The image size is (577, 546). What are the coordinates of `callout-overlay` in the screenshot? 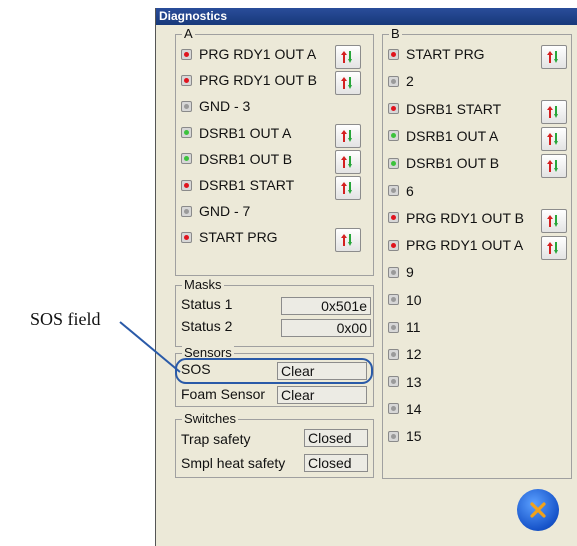 It's located at (246, 352).